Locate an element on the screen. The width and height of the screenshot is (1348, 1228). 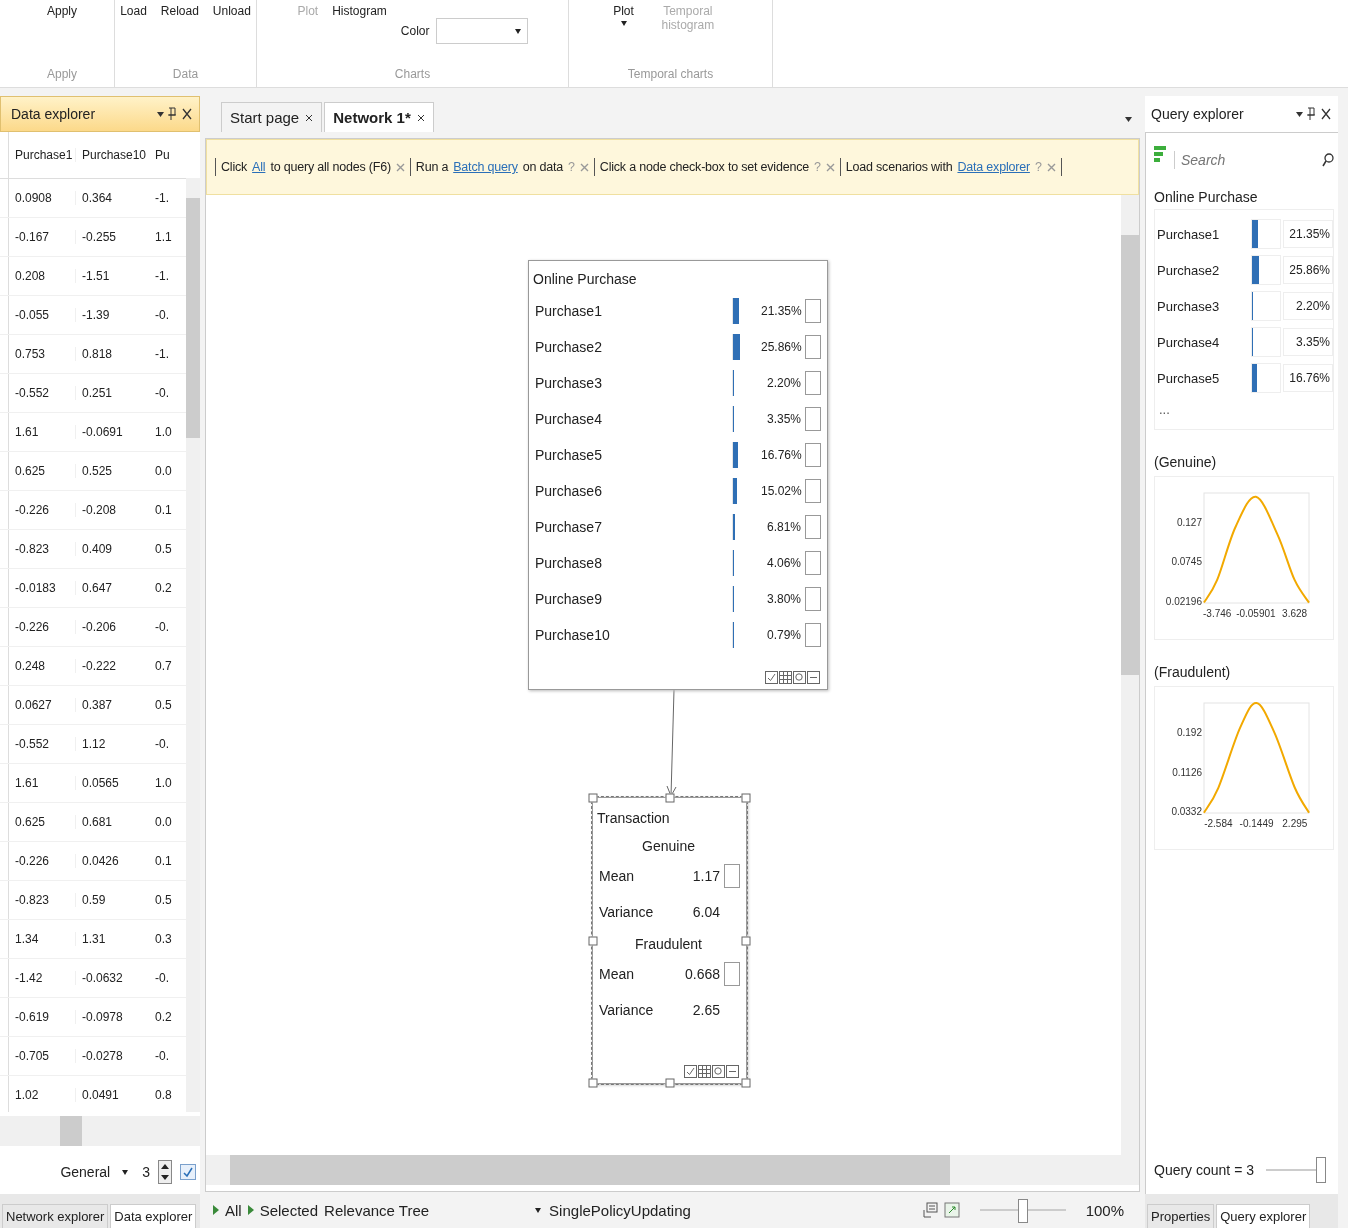
panel-title: Query explorer is located at coordinates (1197, 114).